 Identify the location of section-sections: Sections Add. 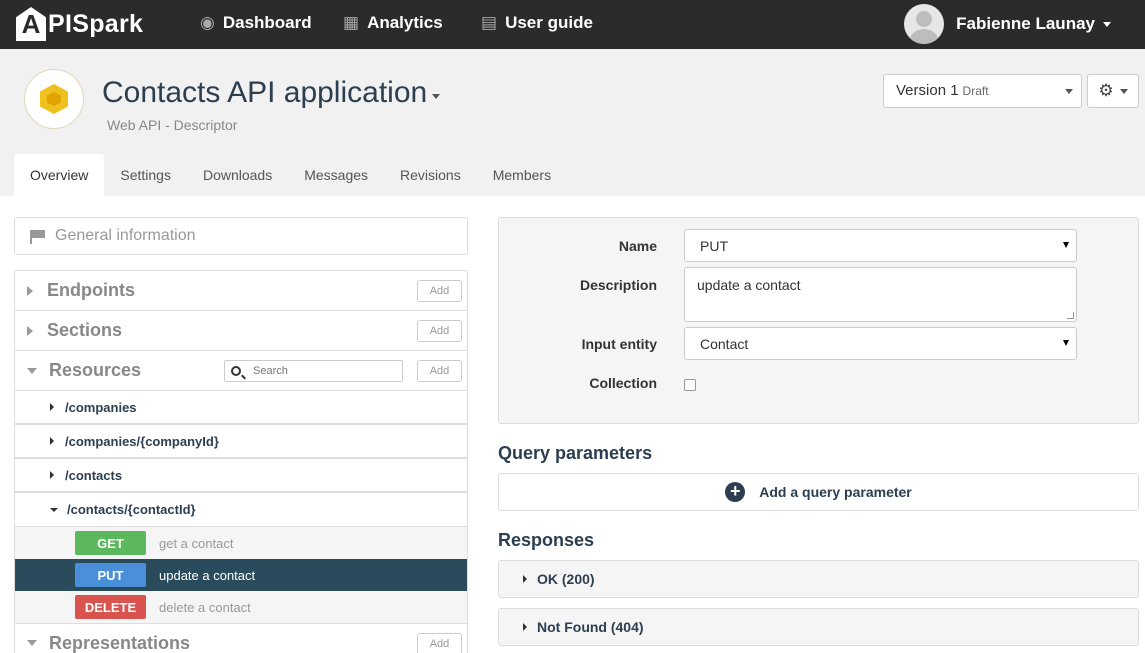
(241, 331).